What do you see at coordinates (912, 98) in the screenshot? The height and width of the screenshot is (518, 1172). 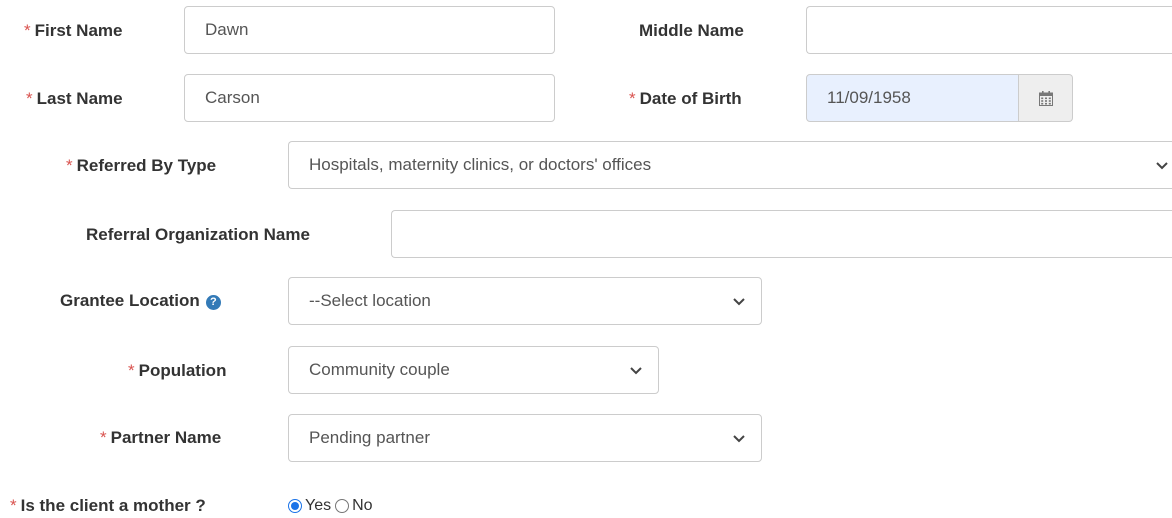 I see `date-of-birth-field: 11/09/1958` at bounding box center [912, 98].